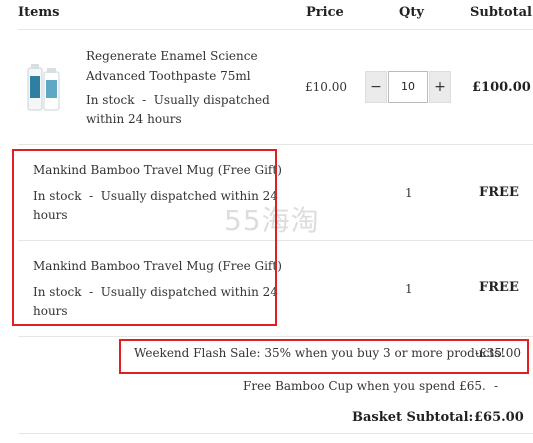  Describe the element at coordinates (413, 417) in the screenshot. I see `basket-subtotal-label: Basket Subtotal:` at that location.